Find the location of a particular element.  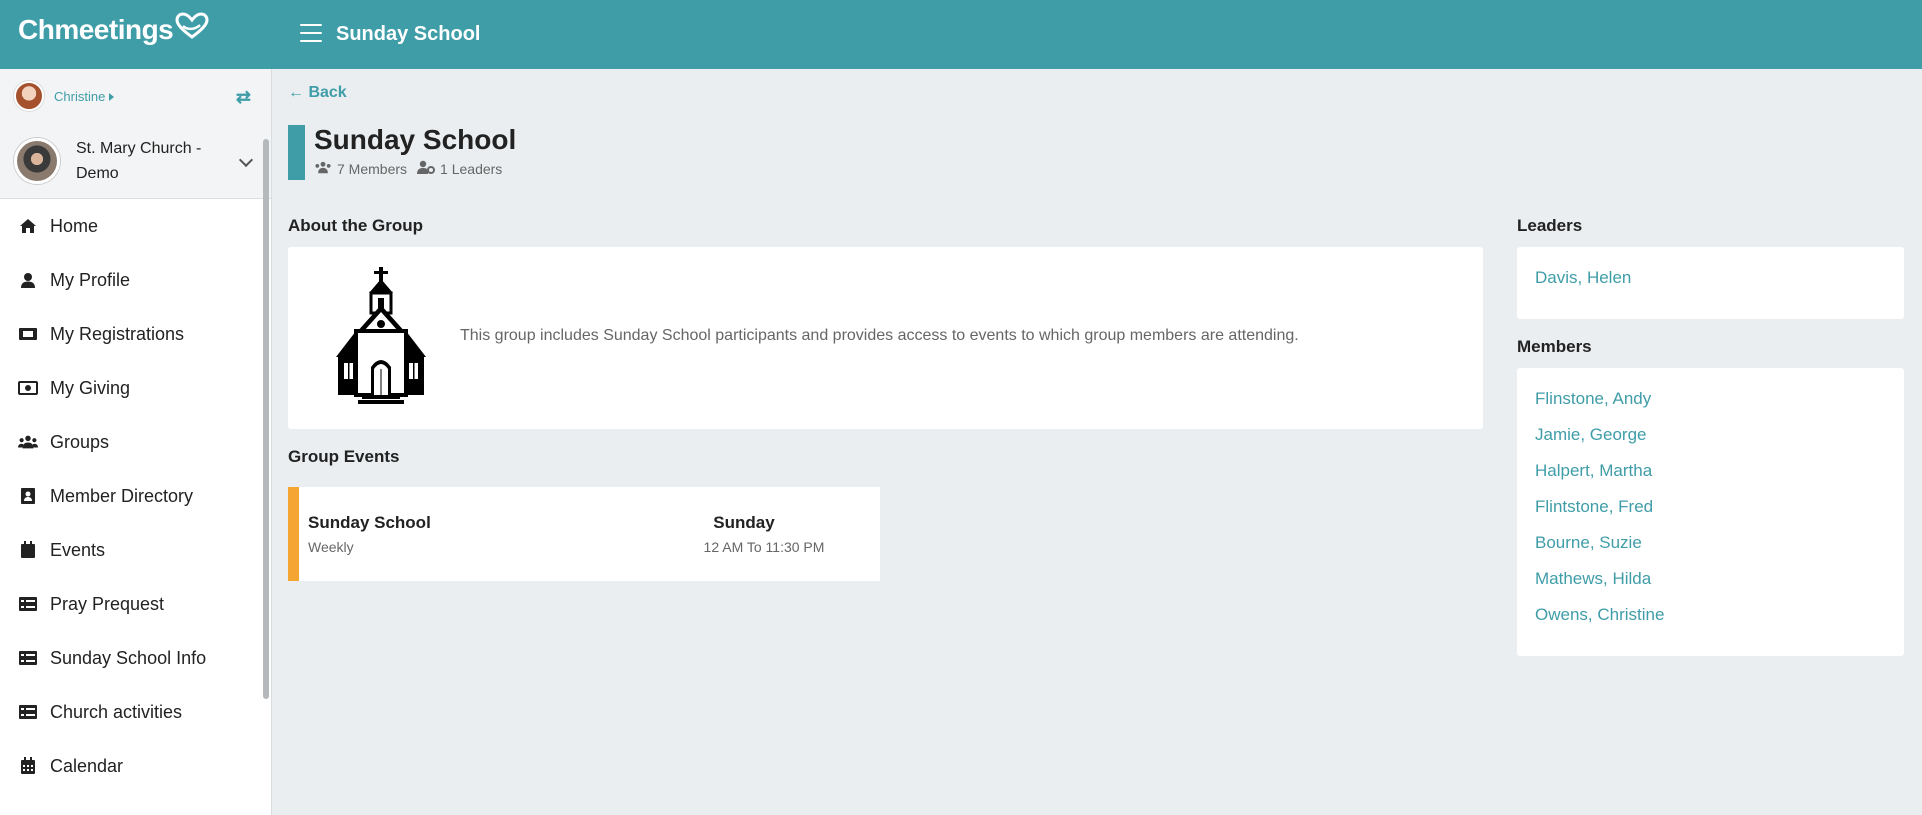

event-time: 12 AM To 11:30 PM is located at coordinates (764, 547).